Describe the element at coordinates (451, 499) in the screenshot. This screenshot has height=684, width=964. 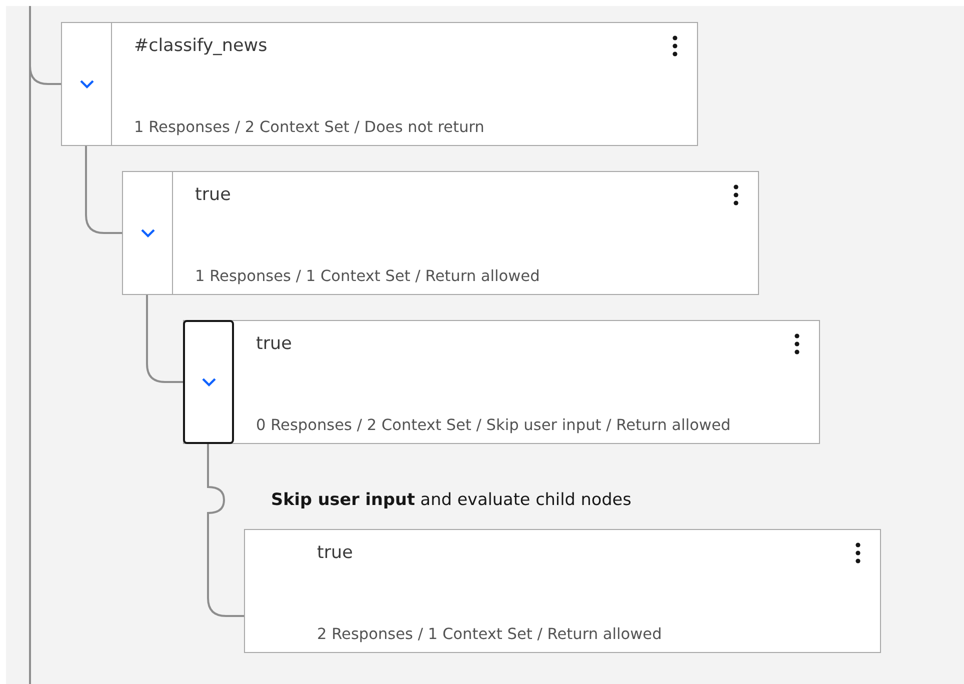
I see `skip-note: Skip user input and evaluate child nodes` at that location.